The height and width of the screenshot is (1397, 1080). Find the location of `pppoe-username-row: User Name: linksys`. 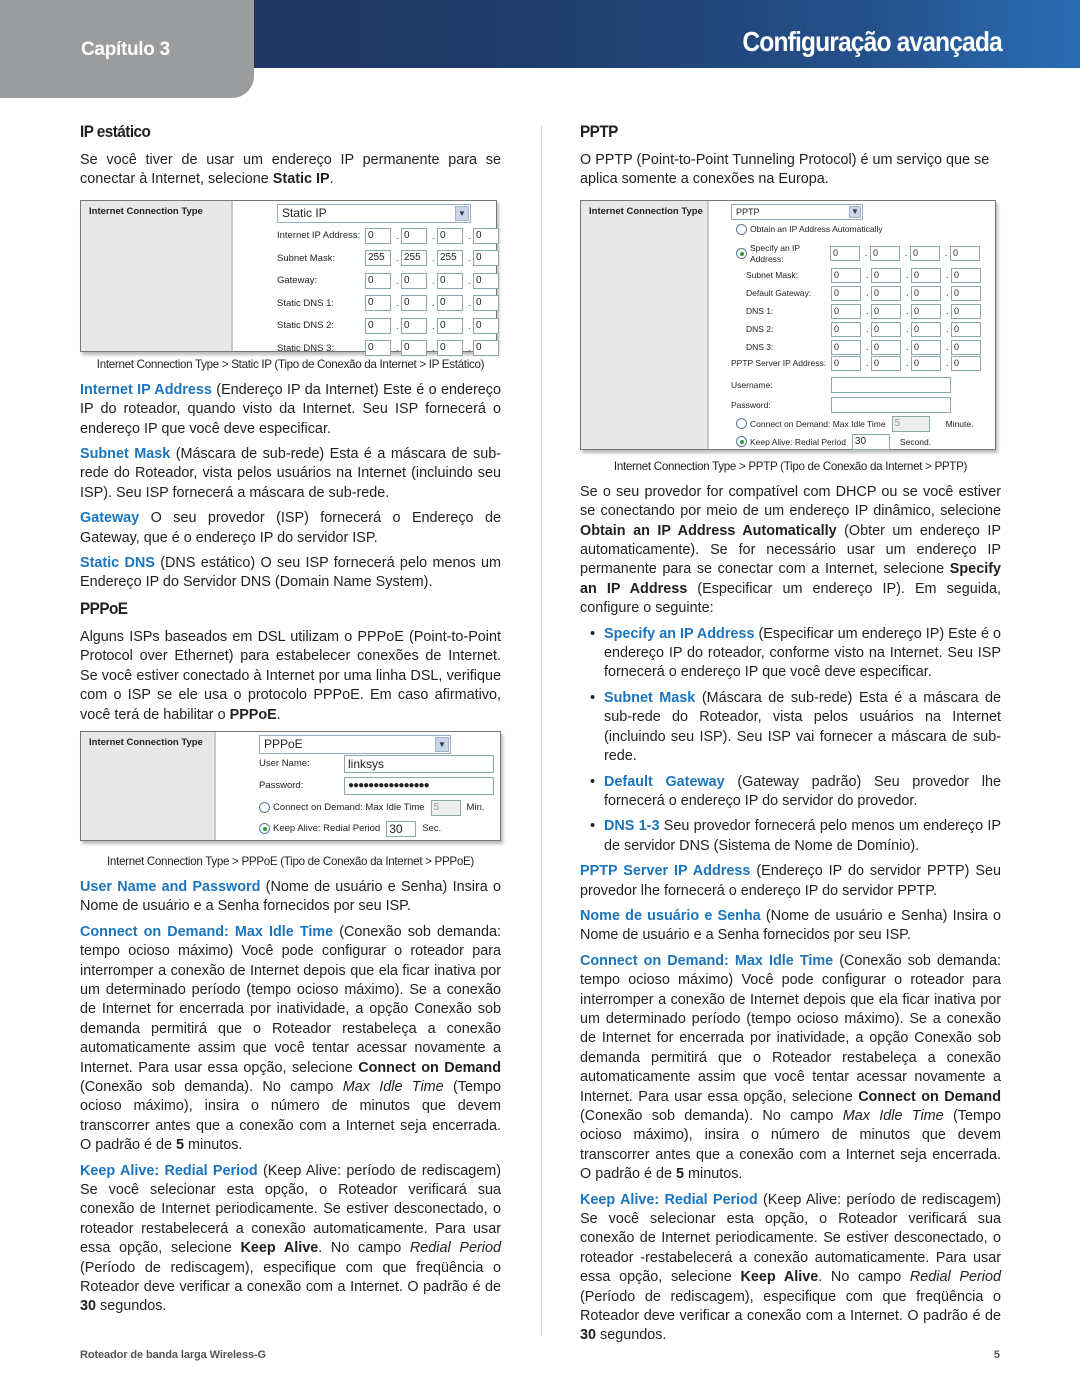

pppoe-username-row: User Name: linksys is located at coordinates (376, 763).